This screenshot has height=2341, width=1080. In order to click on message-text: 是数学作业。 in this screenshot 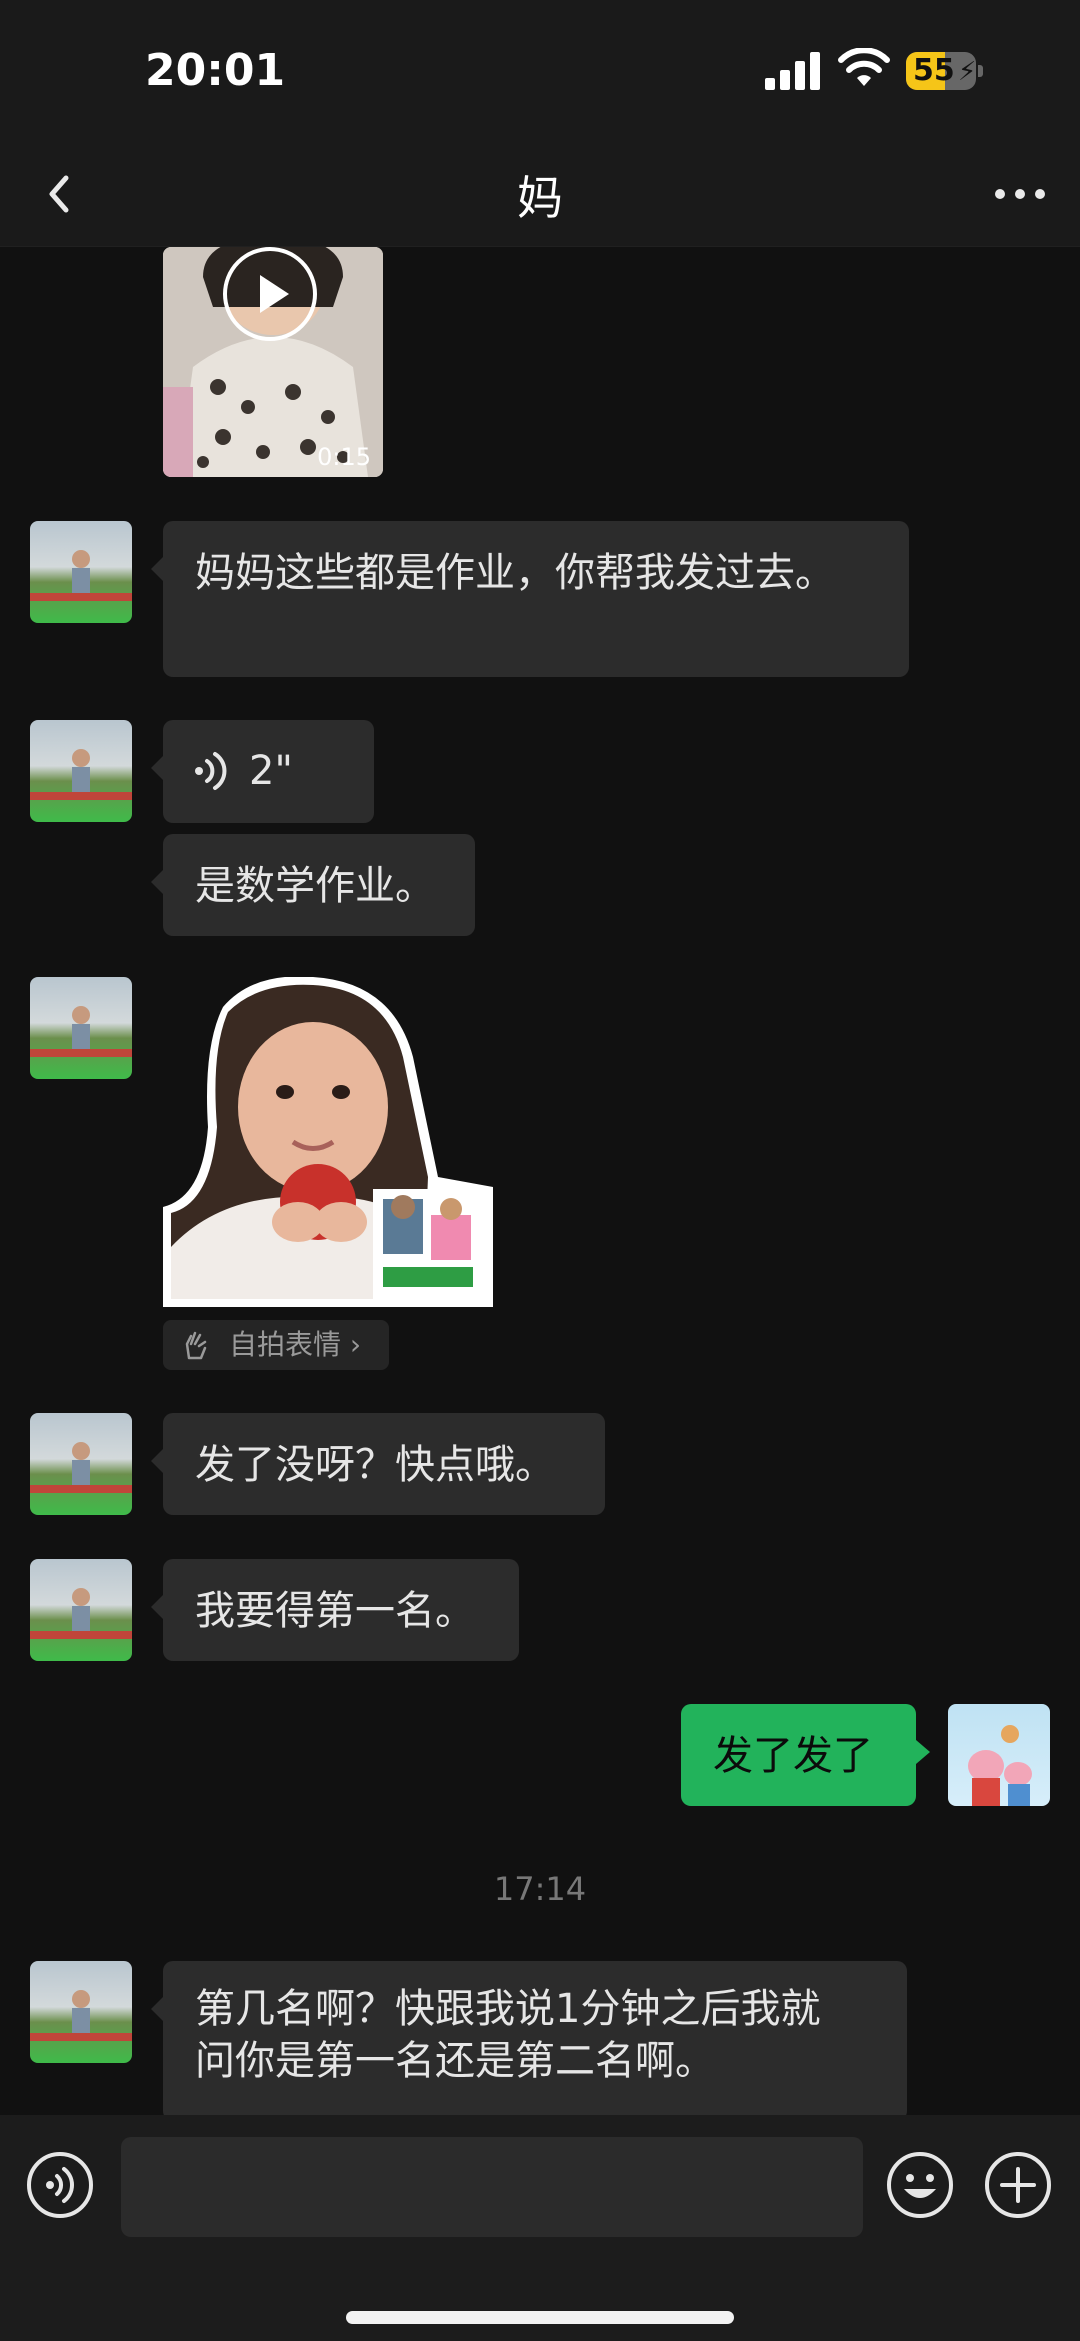, I will do `click(315, 886)`.